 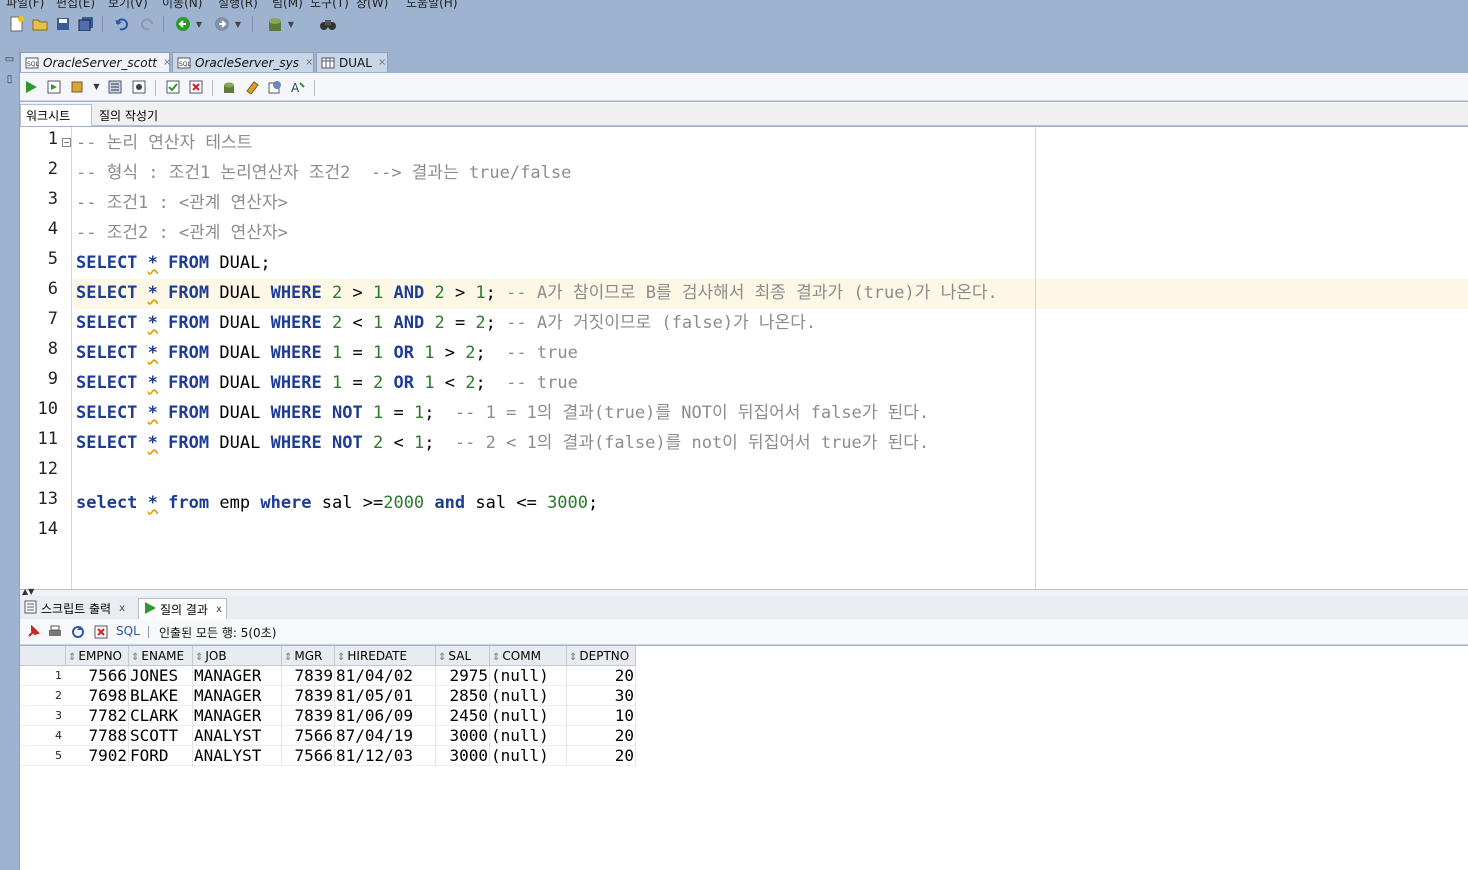 I want to click on fold-collapse-icon: −, so click(x=66, y=142).